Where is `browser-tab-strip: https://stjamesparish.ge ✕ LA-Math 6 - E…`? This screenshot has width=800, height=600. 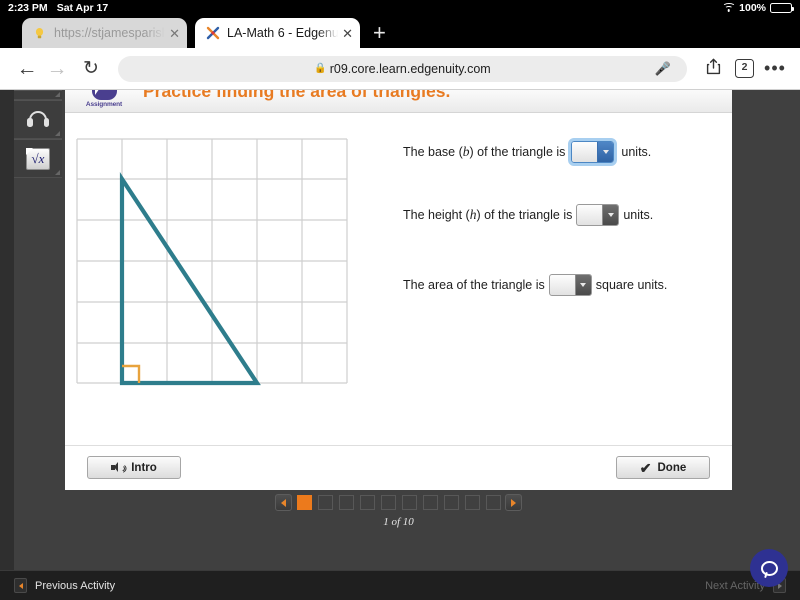 browser-tab-strip: https://stjamesparish.ge ✕ LA-Math 6 - E… is located at coordinates (400, 32).